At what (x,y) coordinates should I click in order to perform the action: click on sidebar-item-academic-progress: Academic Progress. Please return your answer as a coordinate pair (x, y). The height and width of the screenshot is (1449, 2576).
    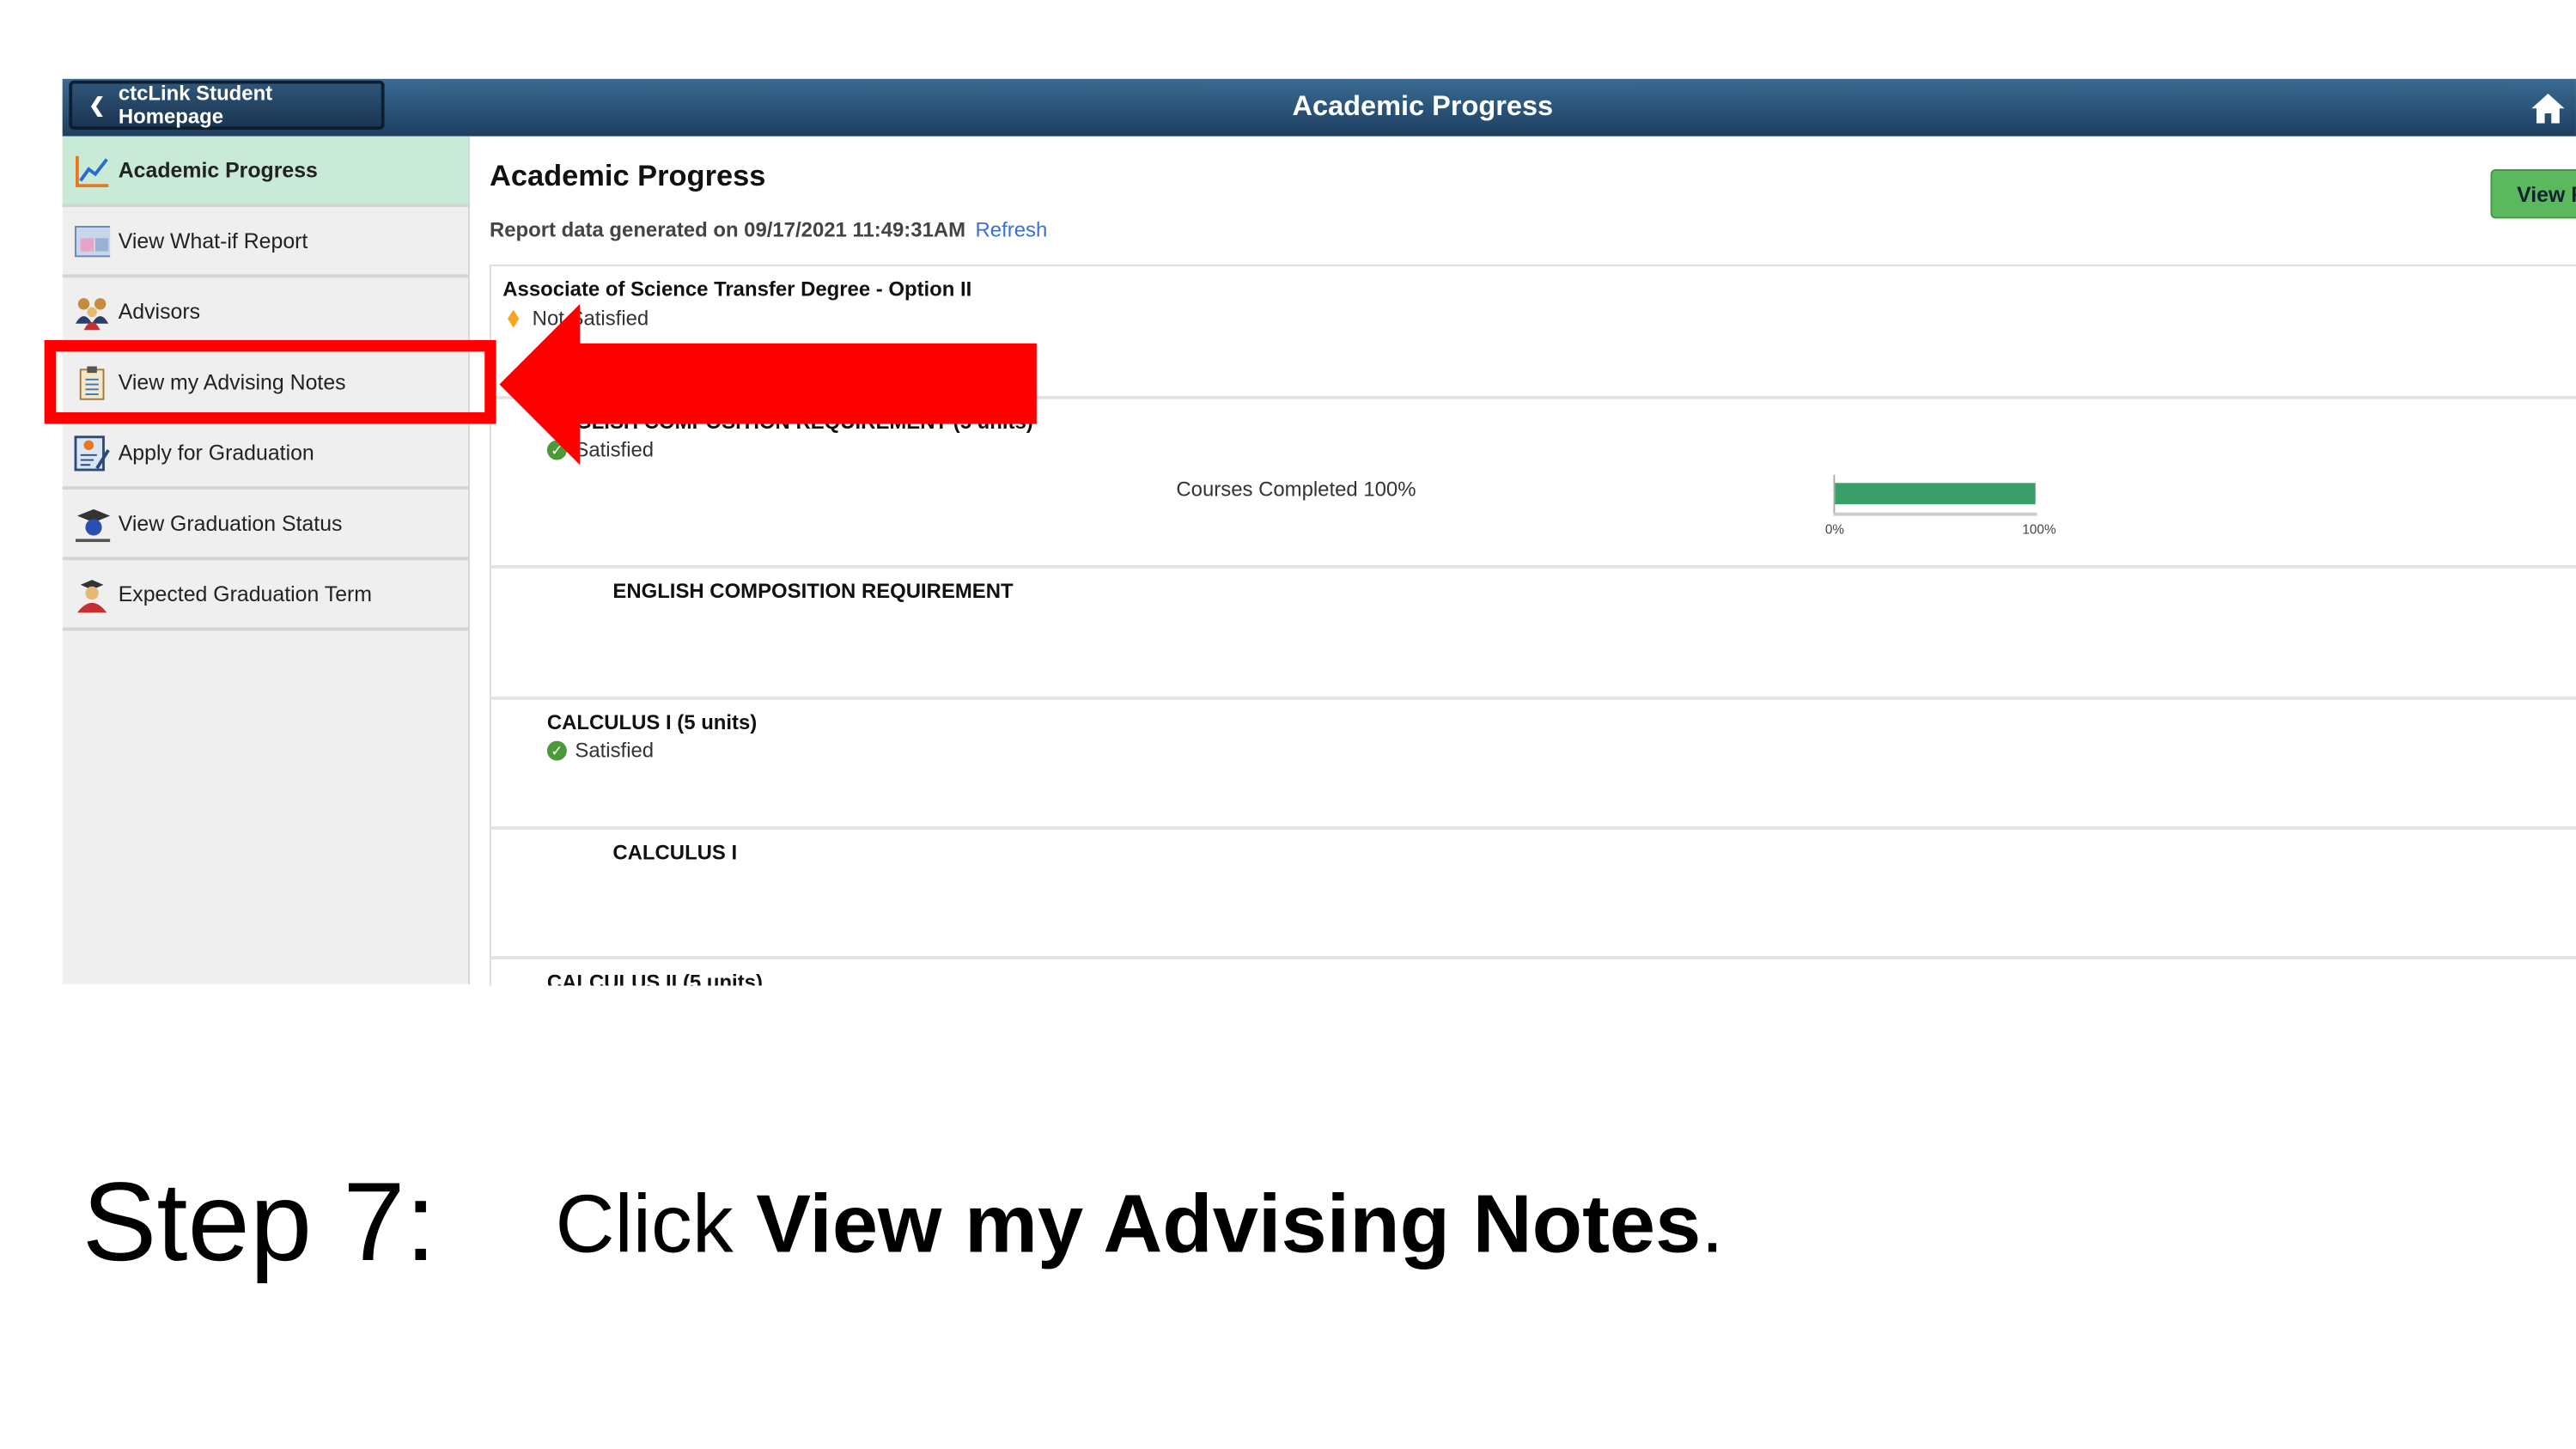
    Looking at the image, I should click on (265, 171).